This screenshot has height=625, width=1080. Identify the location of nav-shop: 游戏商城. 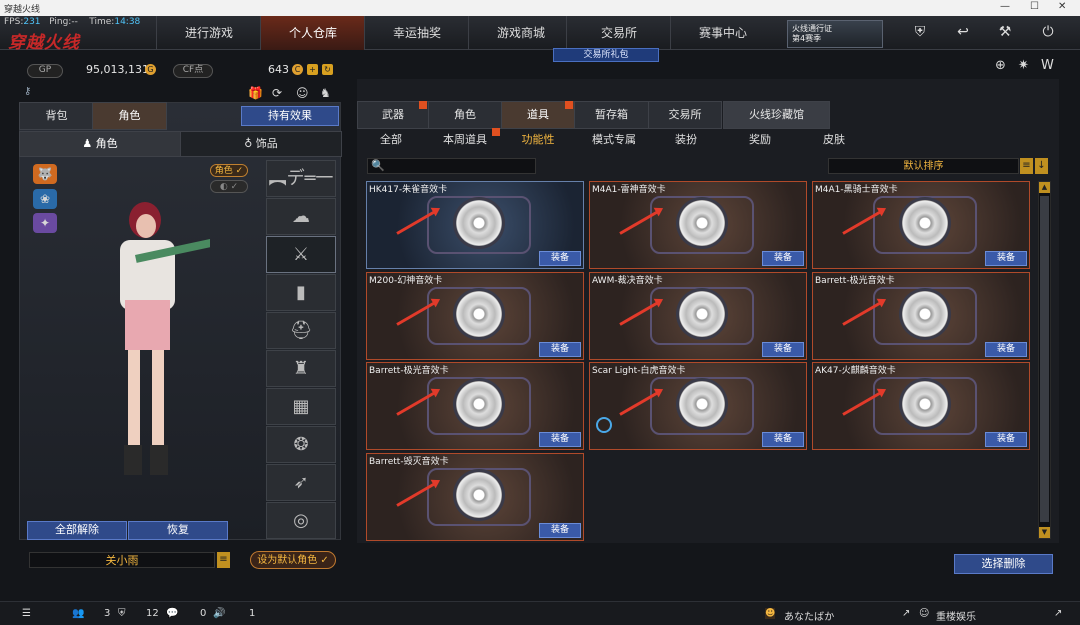
(520, 33).